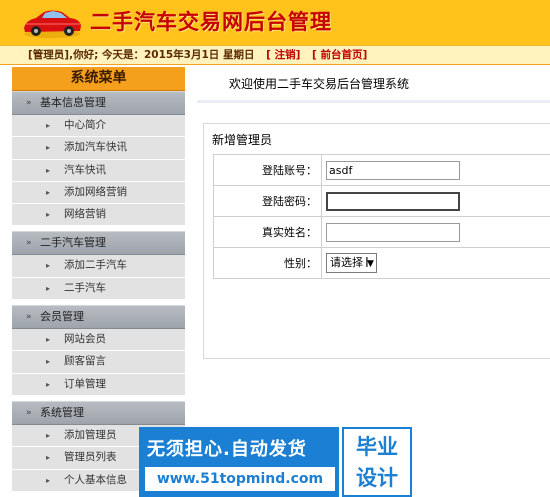  Describe the element at coordinates (377, 447) in the screenshot. I see `watermark-text-top: 毕业` at that location.